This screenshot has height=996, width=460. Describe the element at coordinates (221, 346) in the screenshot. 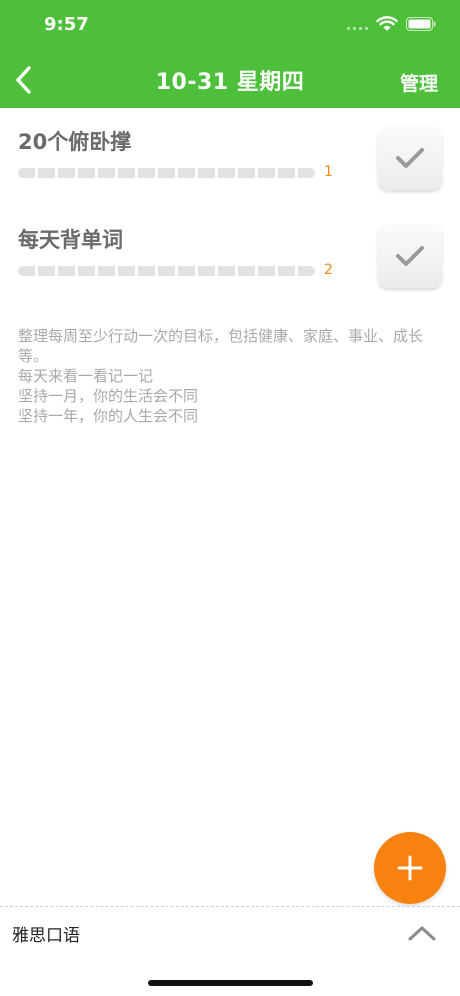

I see `hint-line: 整理每周至少行动一次的目标，包括健康、家庭、事业、成长等。` at that location.